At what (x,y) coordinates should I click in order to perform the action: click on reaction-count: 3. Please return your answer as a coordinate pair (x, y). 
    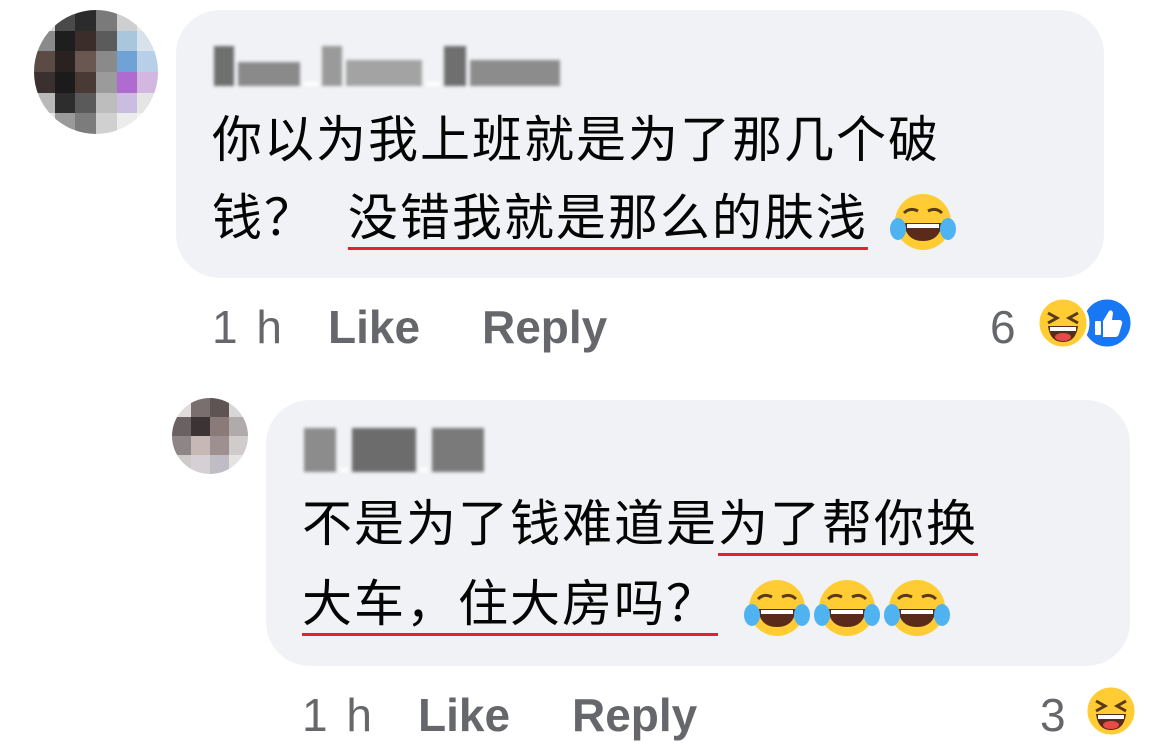
    Looking at the image, I should click on (1053, 715).